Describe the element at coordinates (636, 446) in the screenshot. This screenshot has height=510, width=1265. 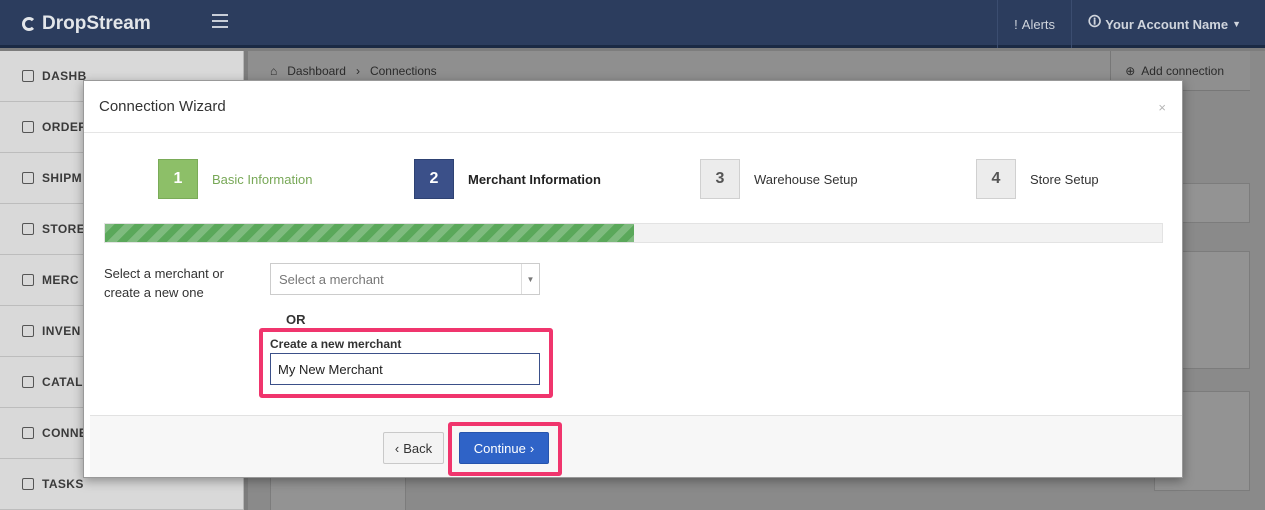
I see `modal-footer: ‹ Back Continue ›` at that location.